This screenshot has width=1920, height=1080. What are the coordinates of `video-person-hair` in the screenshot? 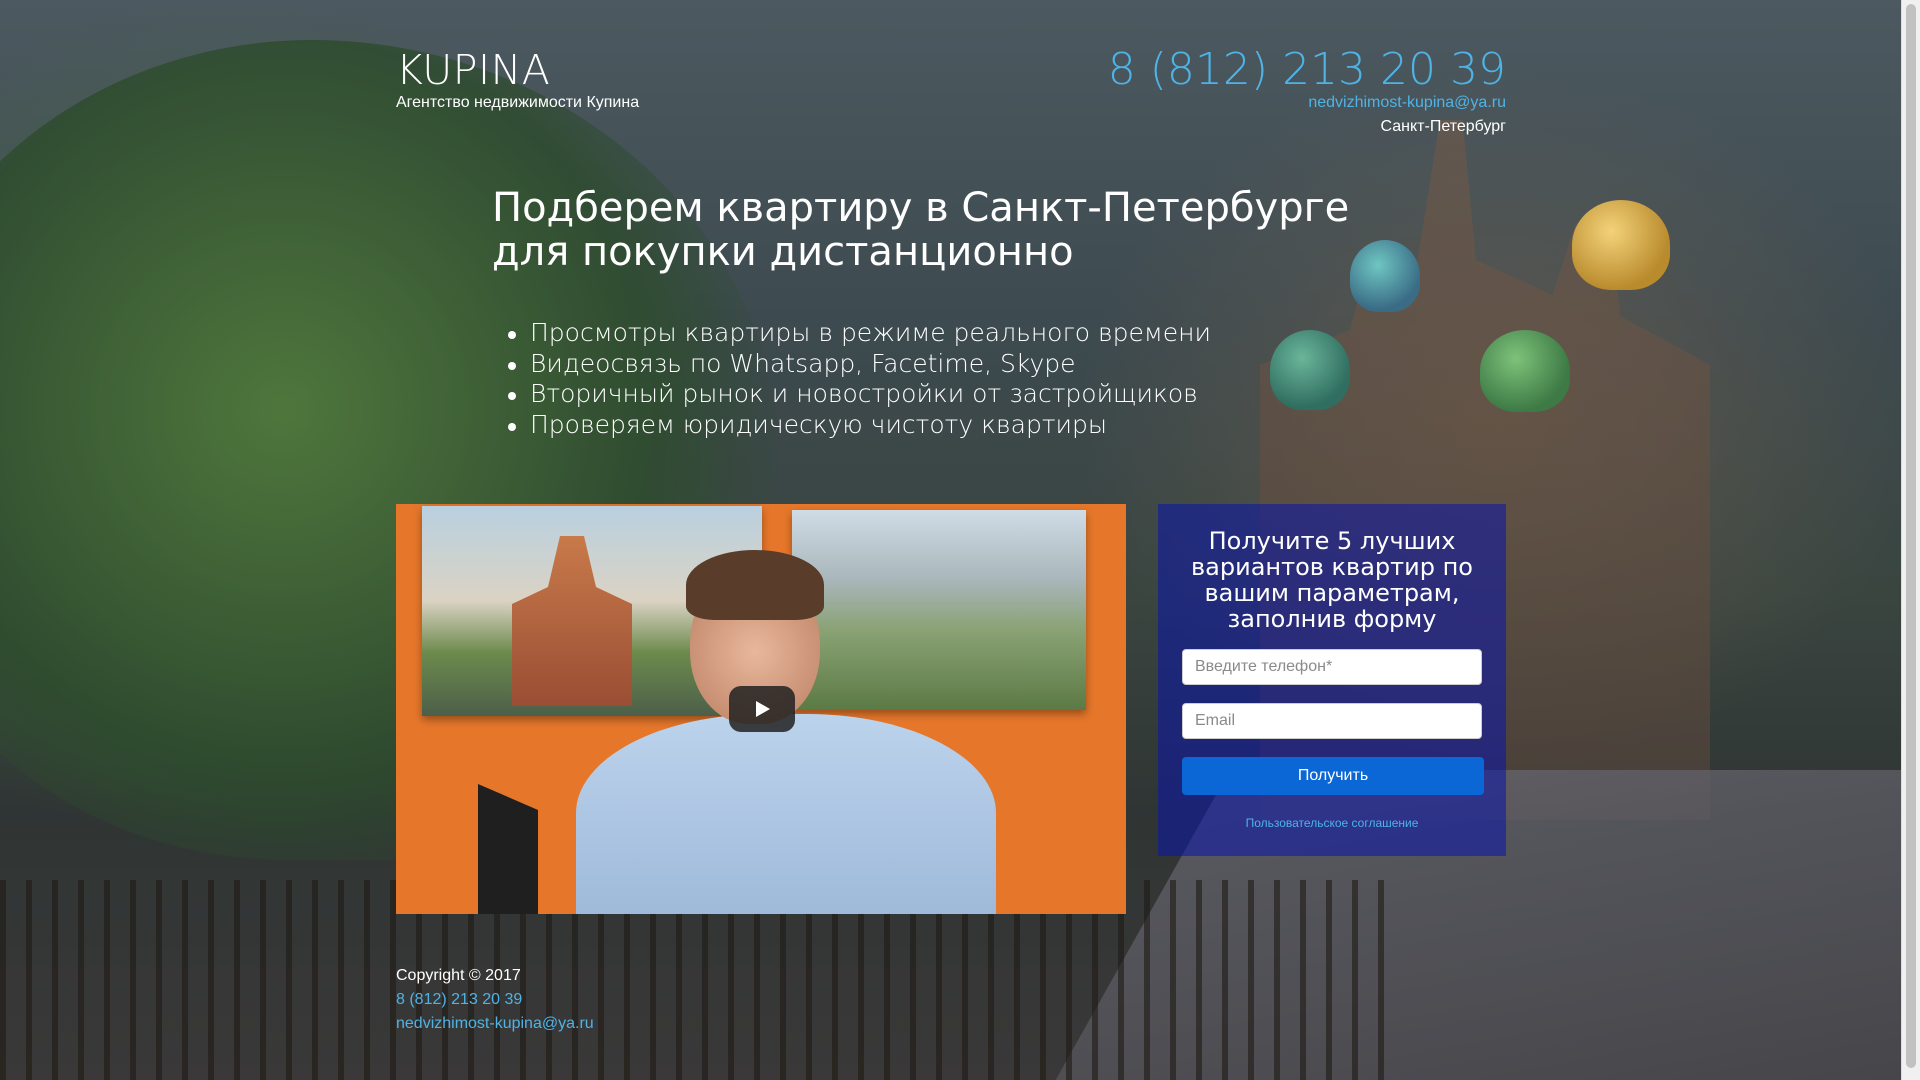 It's located at (755, 585).